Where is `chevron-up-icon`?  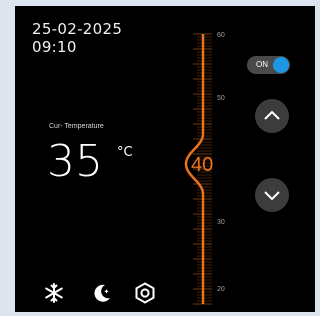 chevron-up-icon is located at coordinates (272, 115).